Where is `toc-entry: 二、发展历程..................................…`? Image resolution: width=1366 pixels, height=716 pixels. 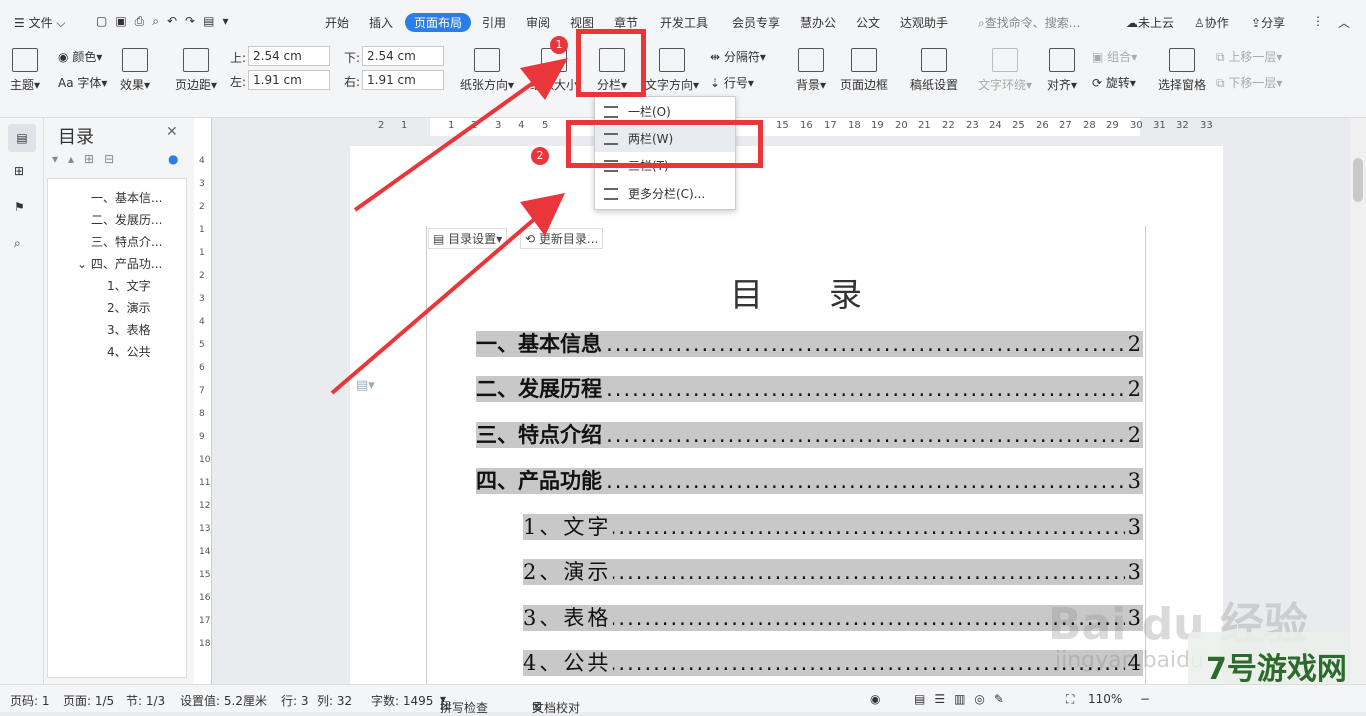 toc-entry: 二、发展历程..................................… is located at coordinates (809, 389).